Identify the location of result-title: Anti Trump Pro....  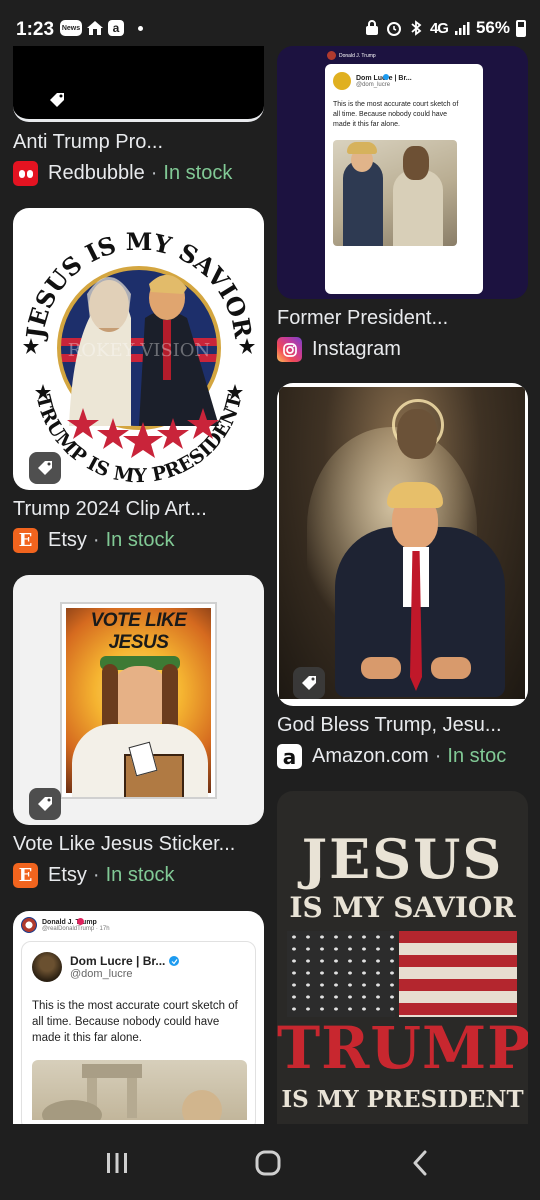
(138, 142).